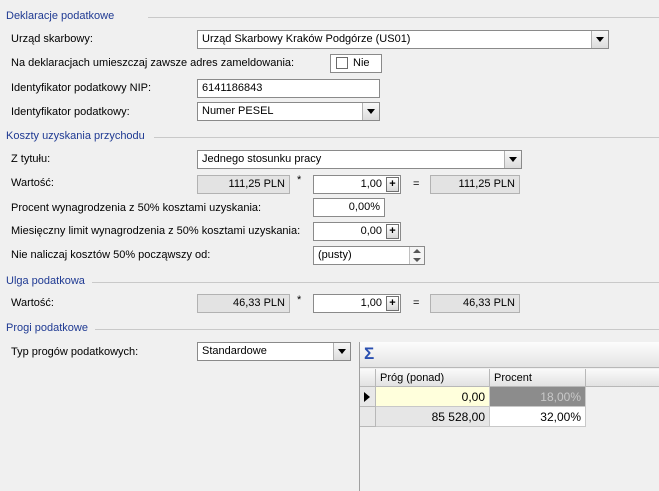 This screenshot has height=491, width=659. I want to click on section-title-koszty: Koszty uzyskania przychodu, so click(75, 136).